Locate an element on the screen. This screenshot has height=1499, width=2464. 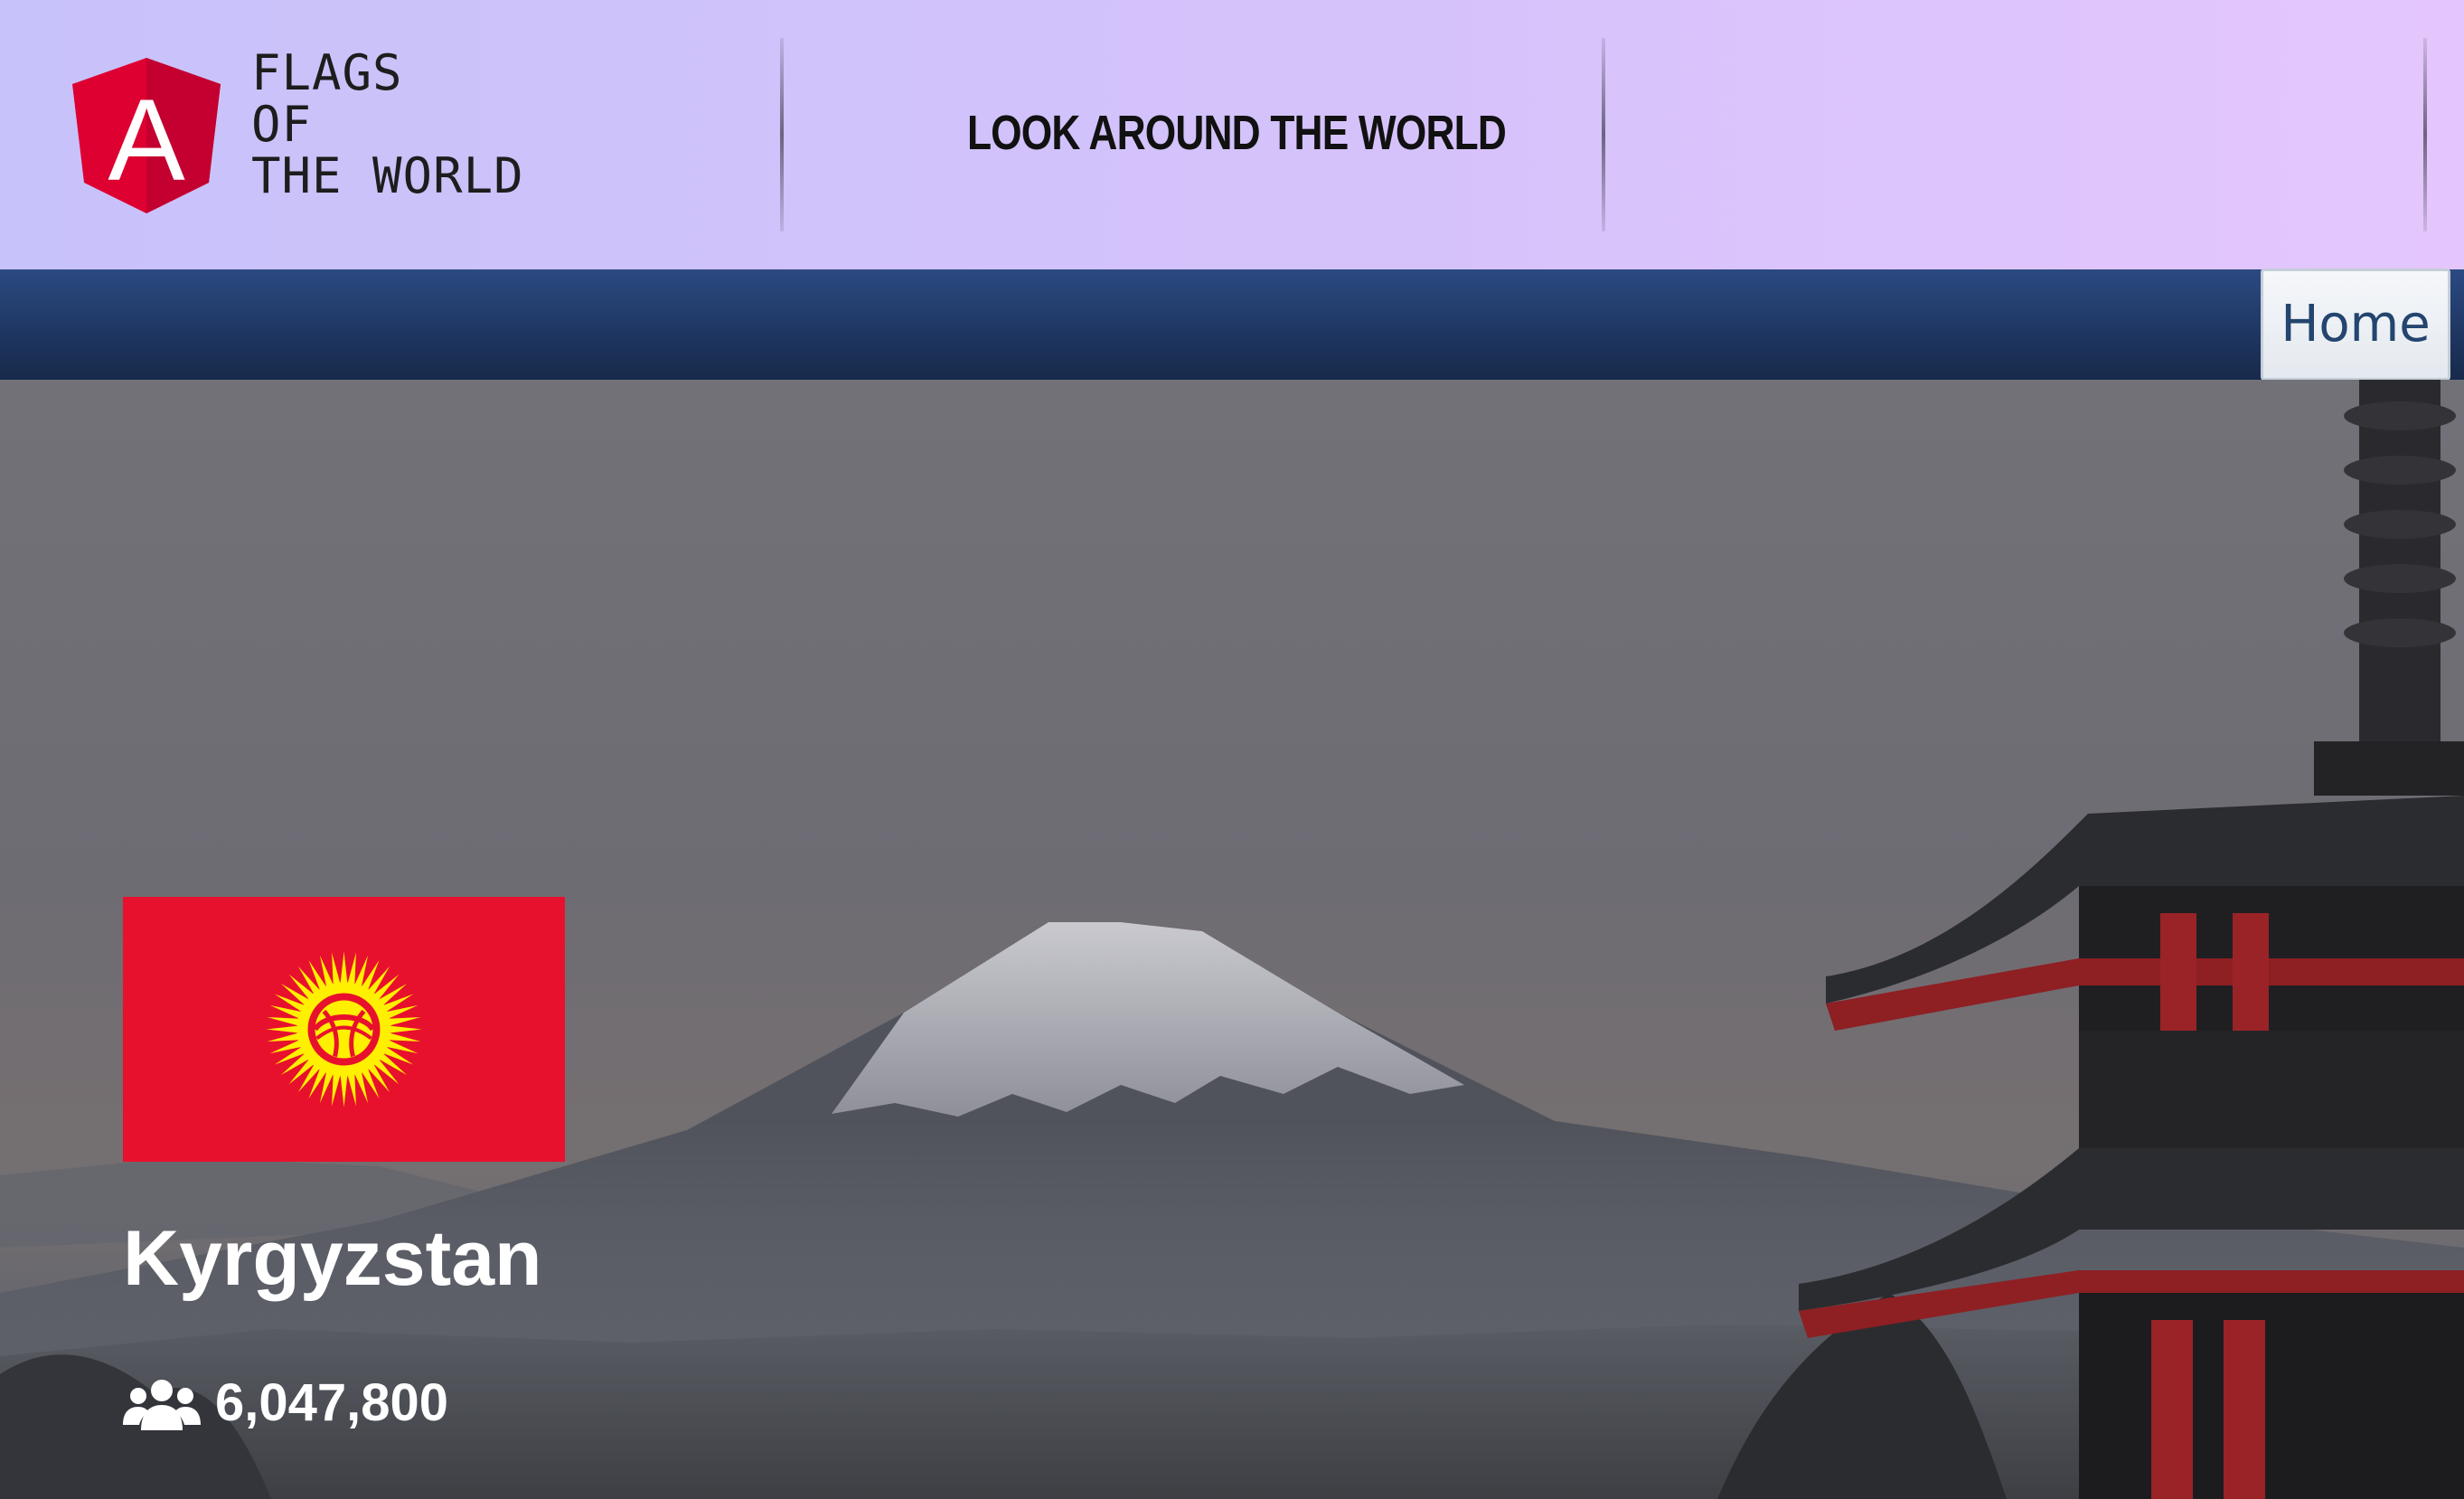
angular-logo-icon: A is located at coordinates (146, 135).